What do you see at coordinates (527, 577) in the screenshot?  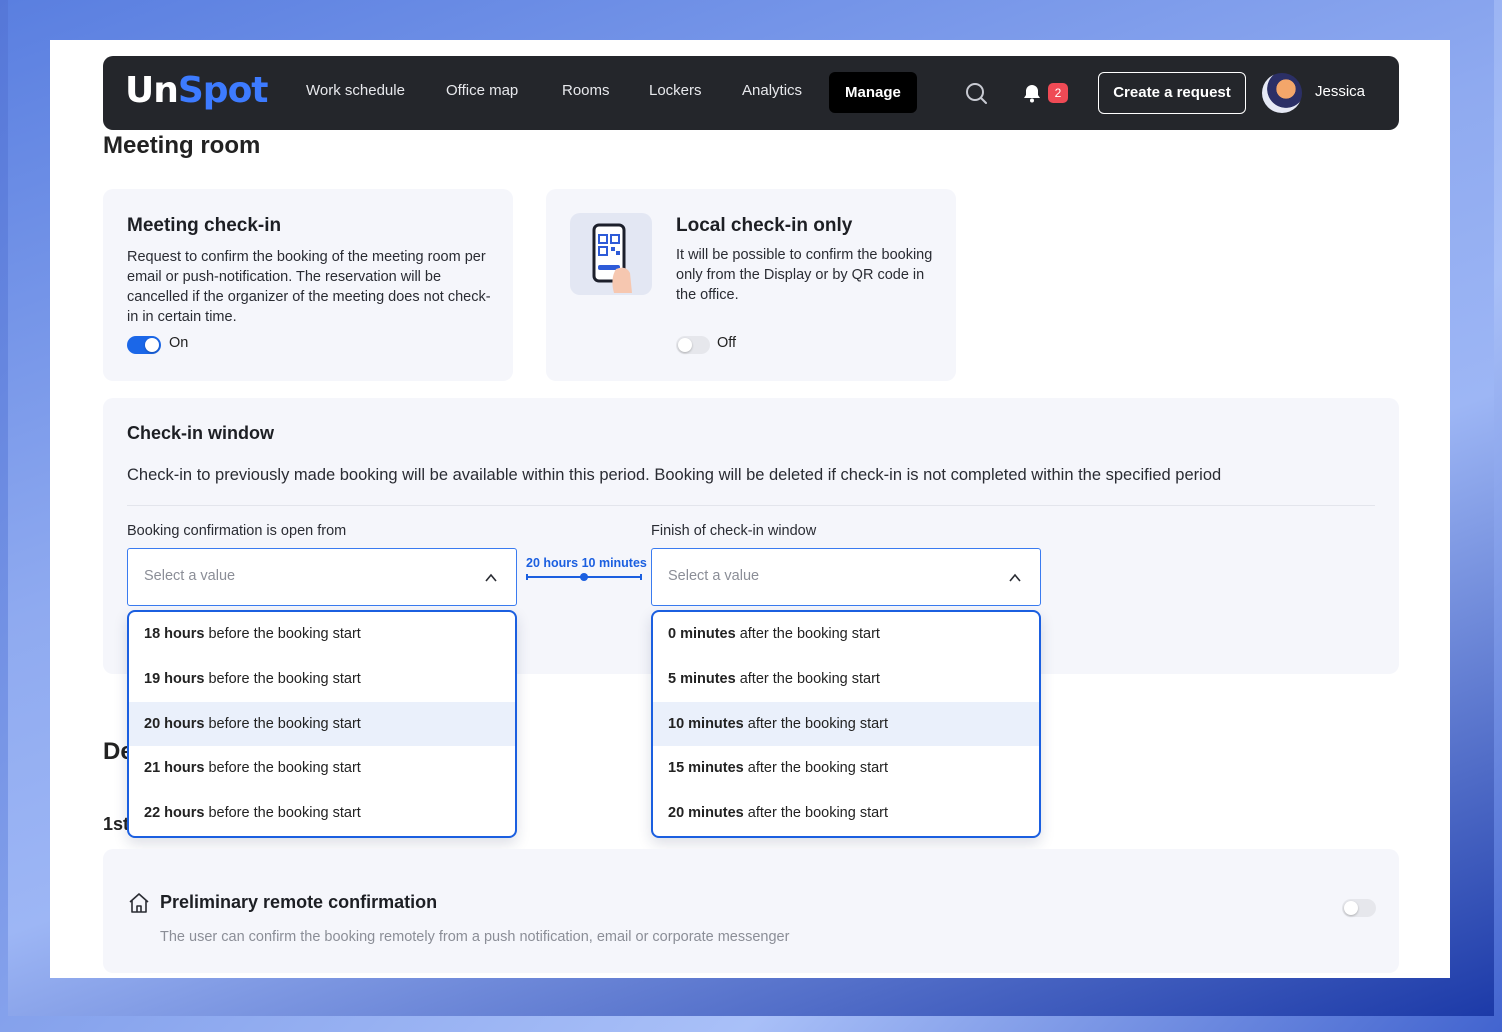 I see `range-start-tick` at bounding box center [527, 577].